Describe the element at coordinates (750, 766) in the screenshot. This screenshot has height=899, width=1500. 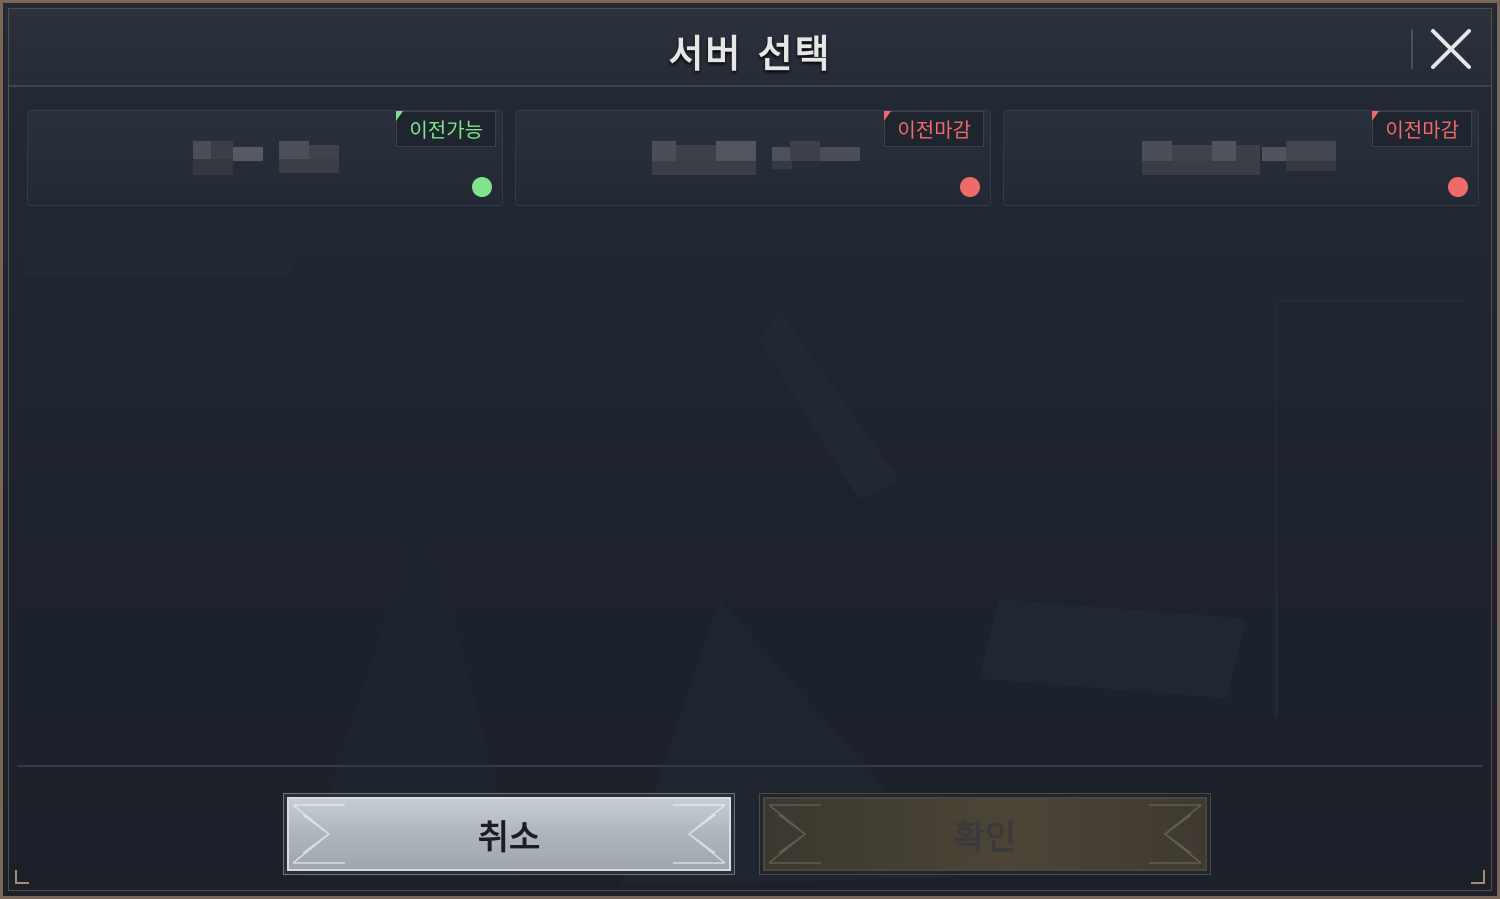
I see `footer-divider` at that location.